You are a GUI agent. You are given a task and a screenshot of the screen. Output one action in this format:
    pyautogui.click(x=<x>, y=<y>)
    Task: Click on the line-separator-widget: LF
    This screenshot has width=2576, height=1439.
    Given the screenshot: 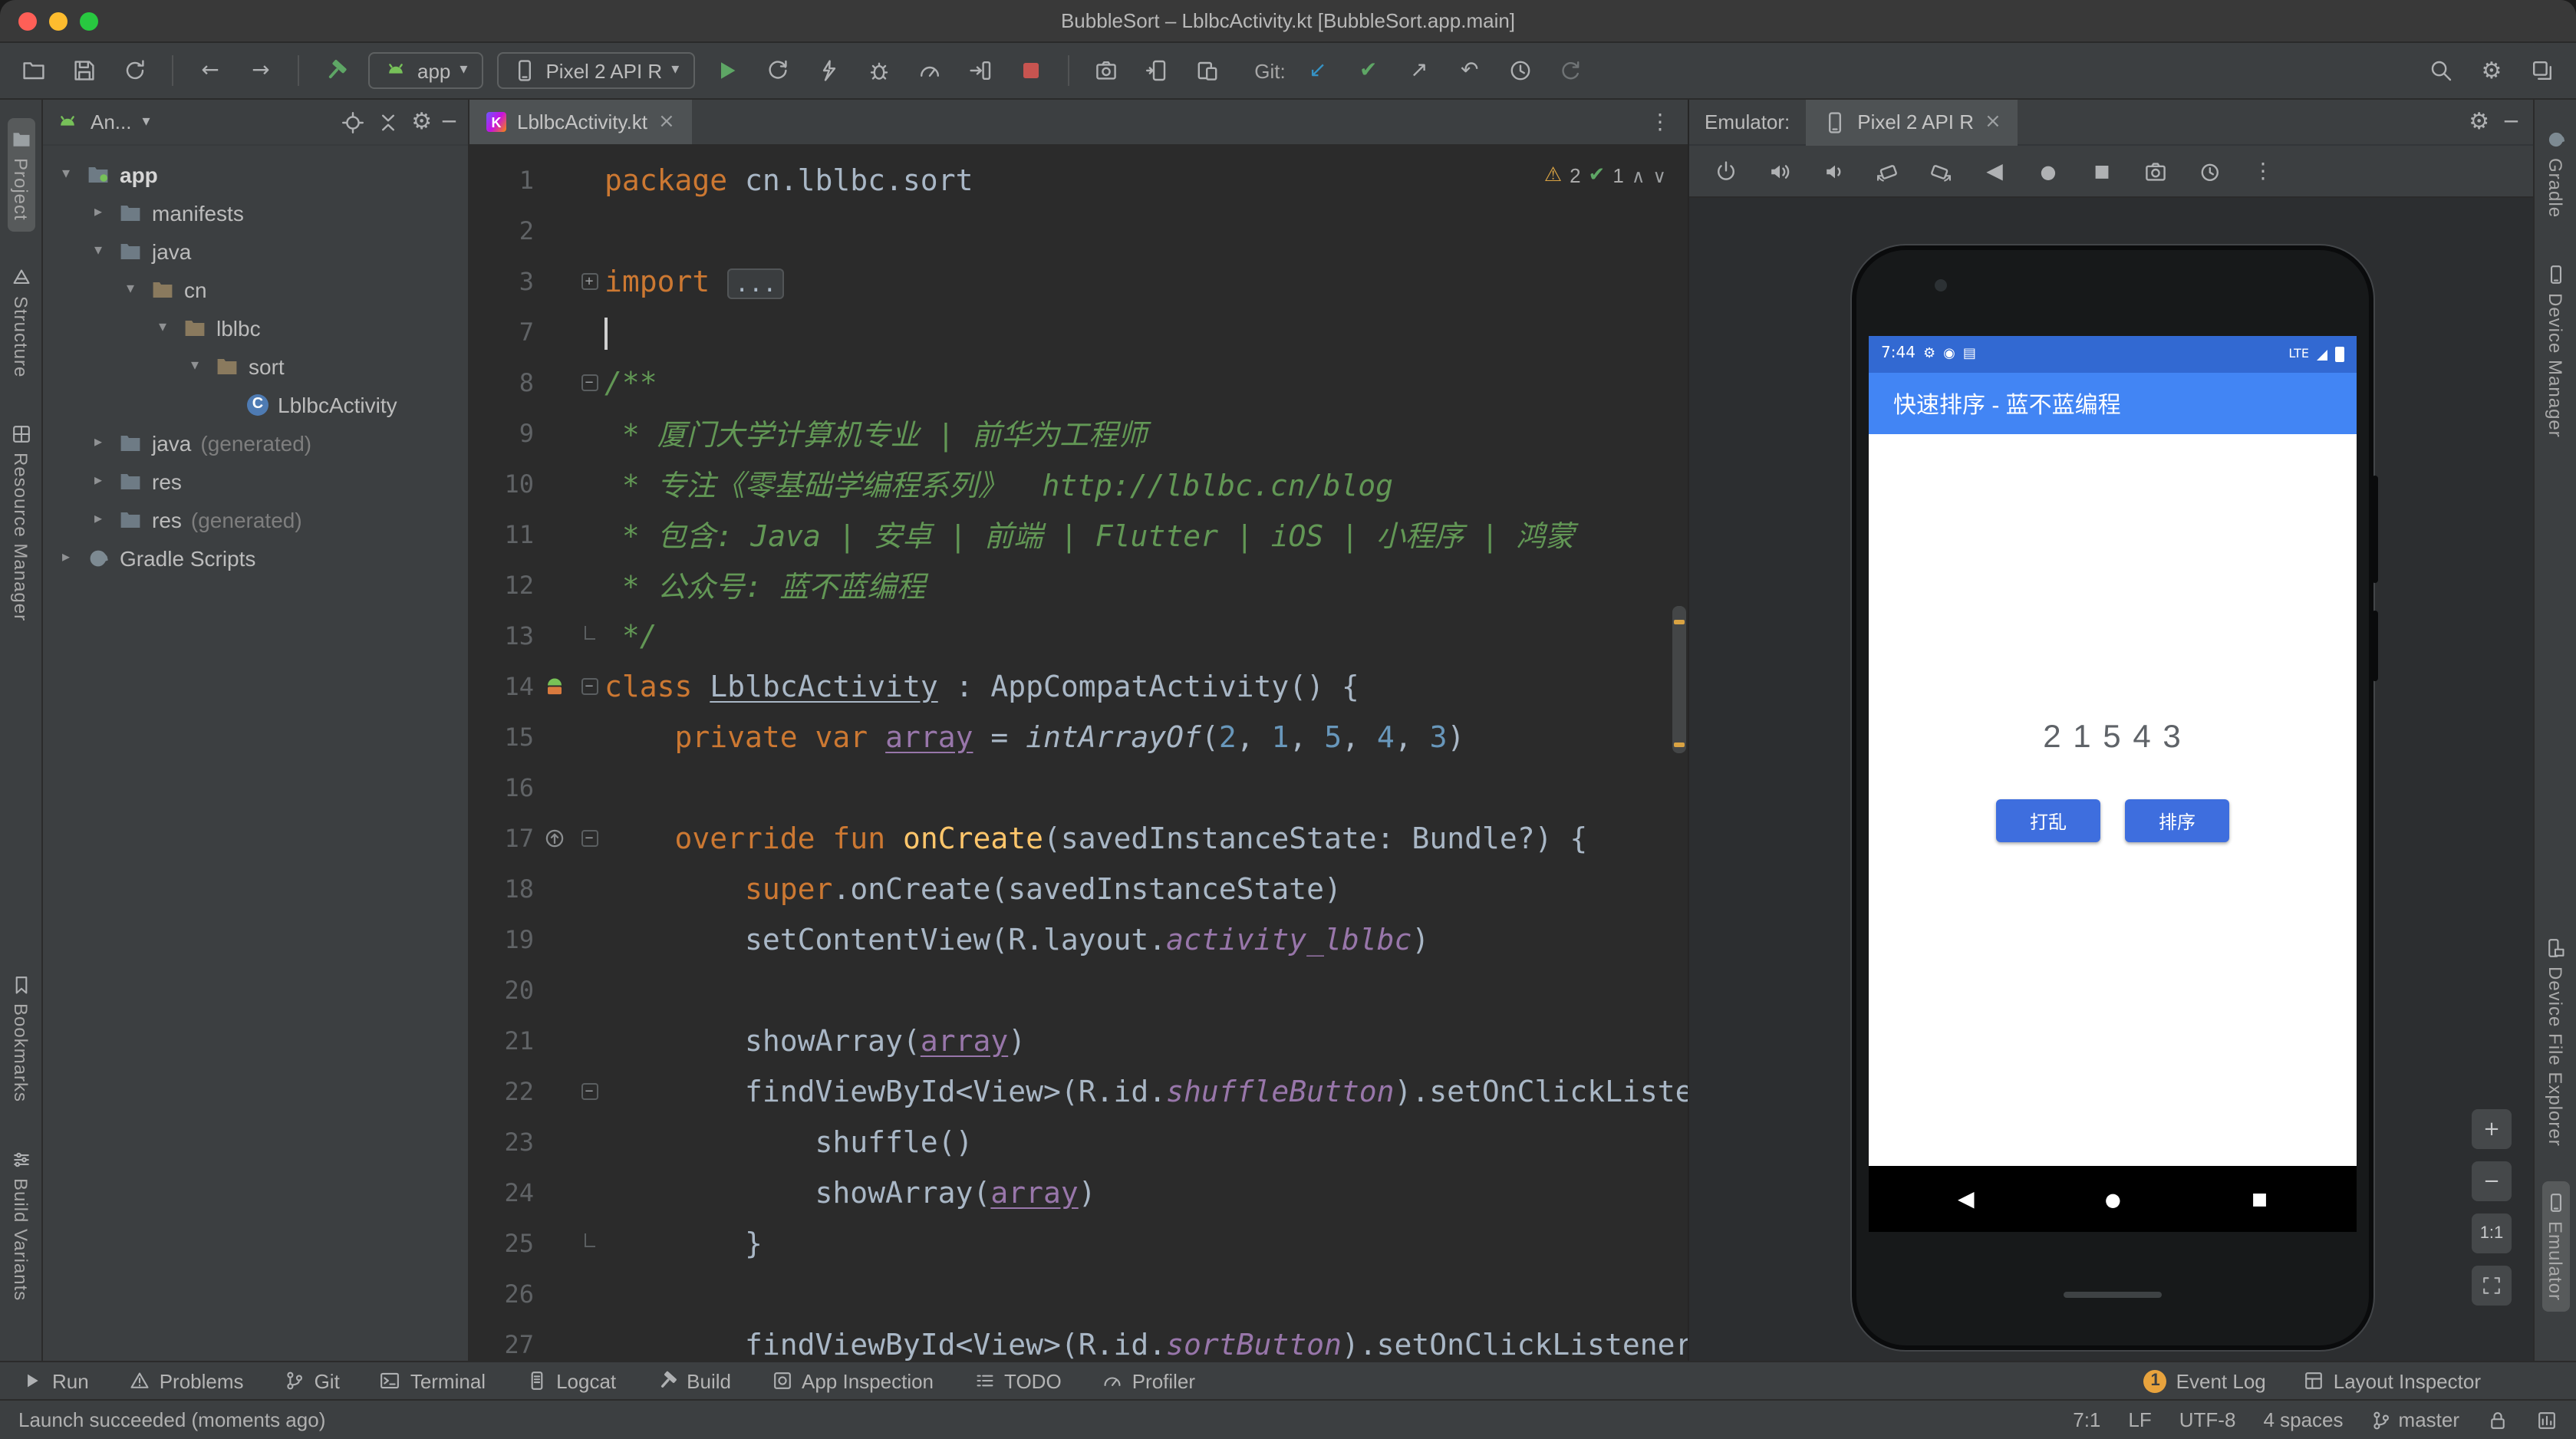 What is the action you would take?
    pyautogui.click(x=2139, y=1419)
    